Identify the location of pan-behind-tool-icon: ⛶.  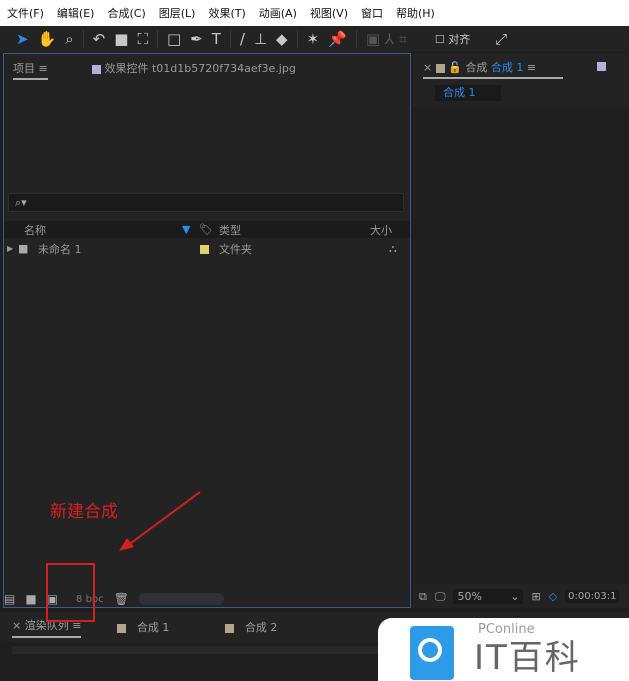
(142, 39).